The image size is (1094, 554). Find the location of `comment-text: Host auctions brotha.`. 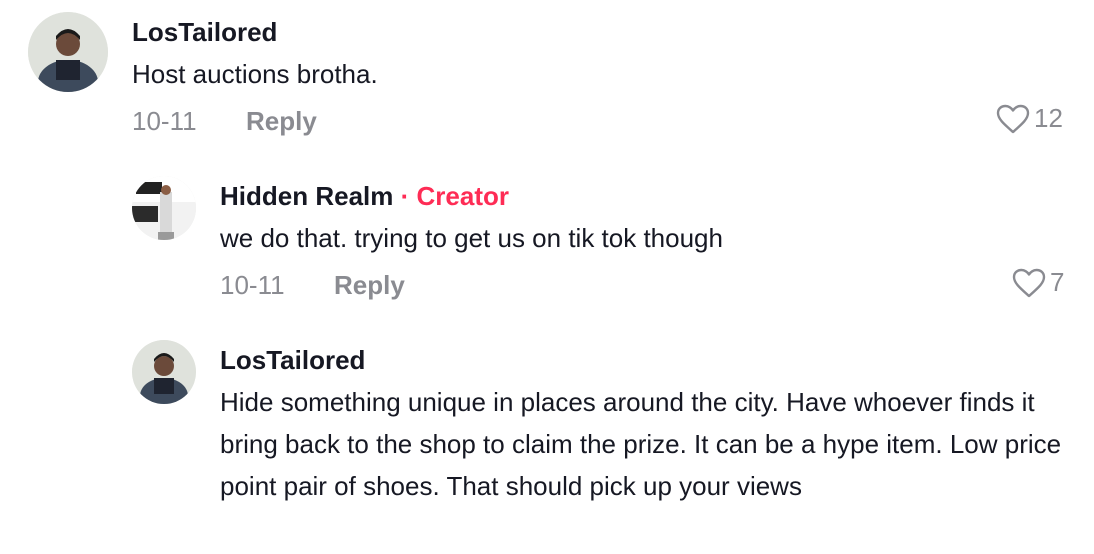

comment-text: Host auctions brotha. is located at coordinates (255, 74).